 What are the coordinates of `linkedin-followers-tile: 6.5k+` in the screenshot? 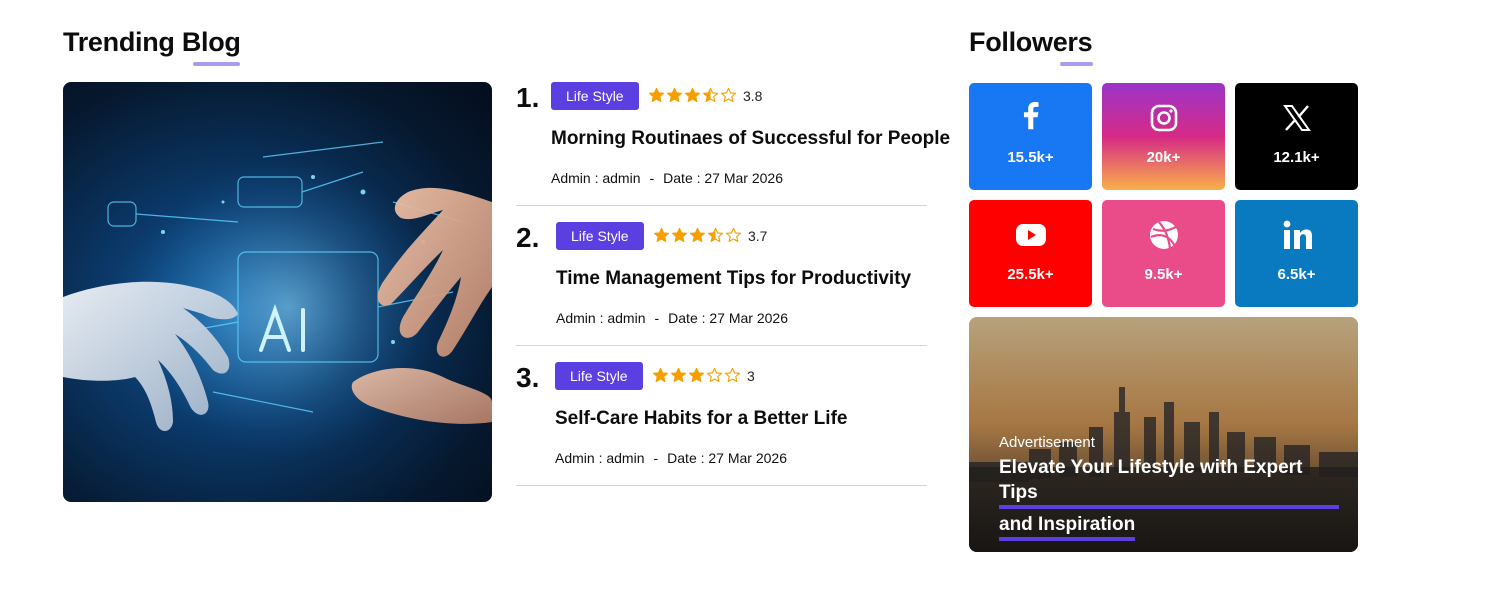 It's located at (1296, 253).